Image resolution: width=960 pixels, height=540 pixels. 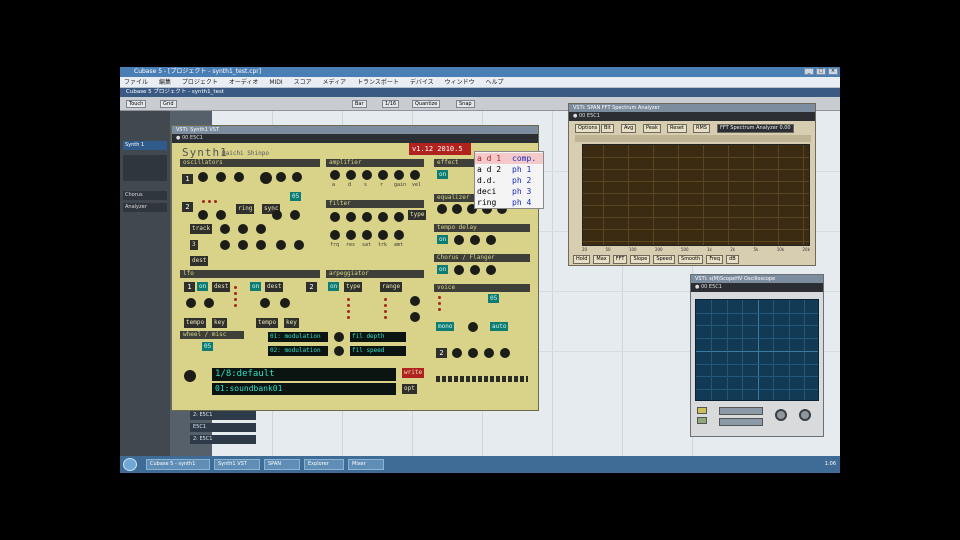 What do you see at coordinates (582, 259) in the screenshot?
I see `analyzer-hold: Hold` at bounding box center [582, 259].